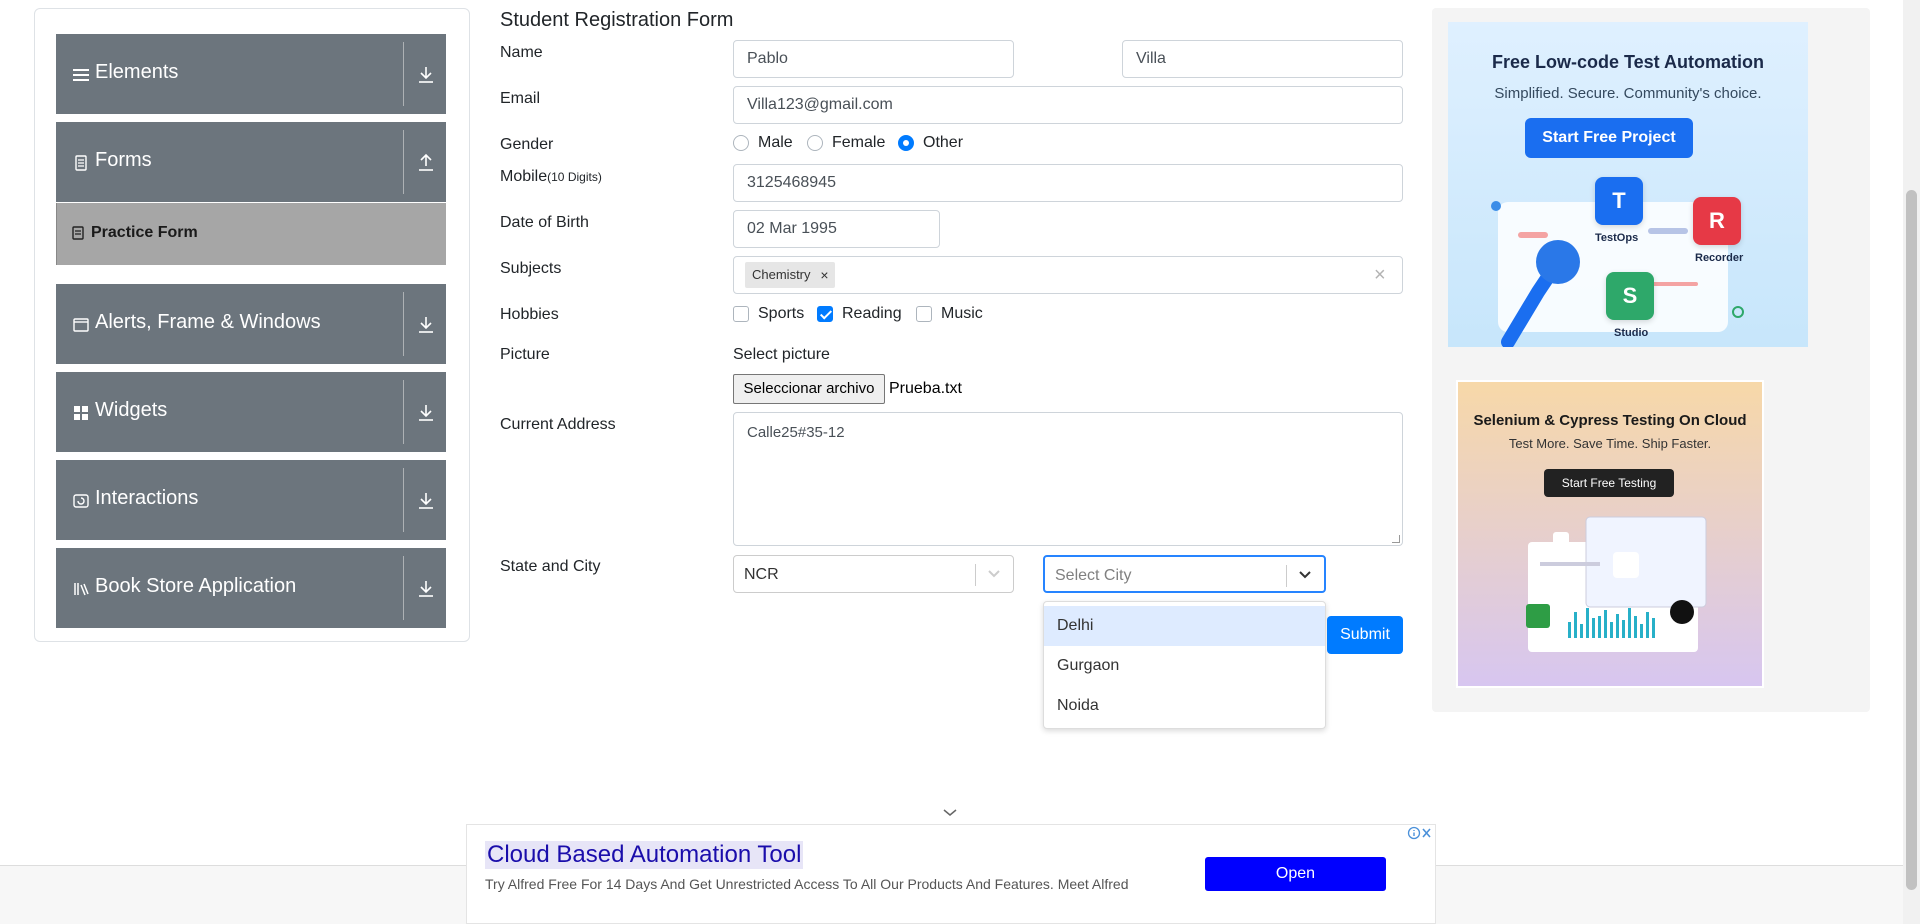 This screenshot has height=924, width=1920. Describe the element at coordinates (1295, 874) in the screenshot. I see `open-button: Open` at that location.